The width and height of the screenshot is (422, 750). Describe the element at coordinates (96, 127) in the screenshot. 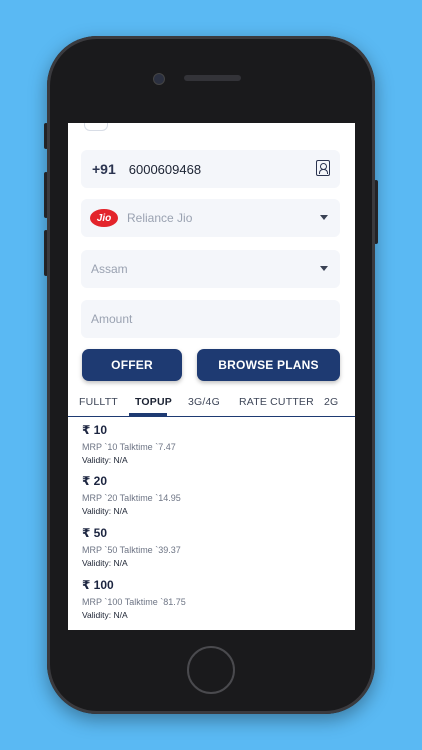

I see `back-button` at that location.